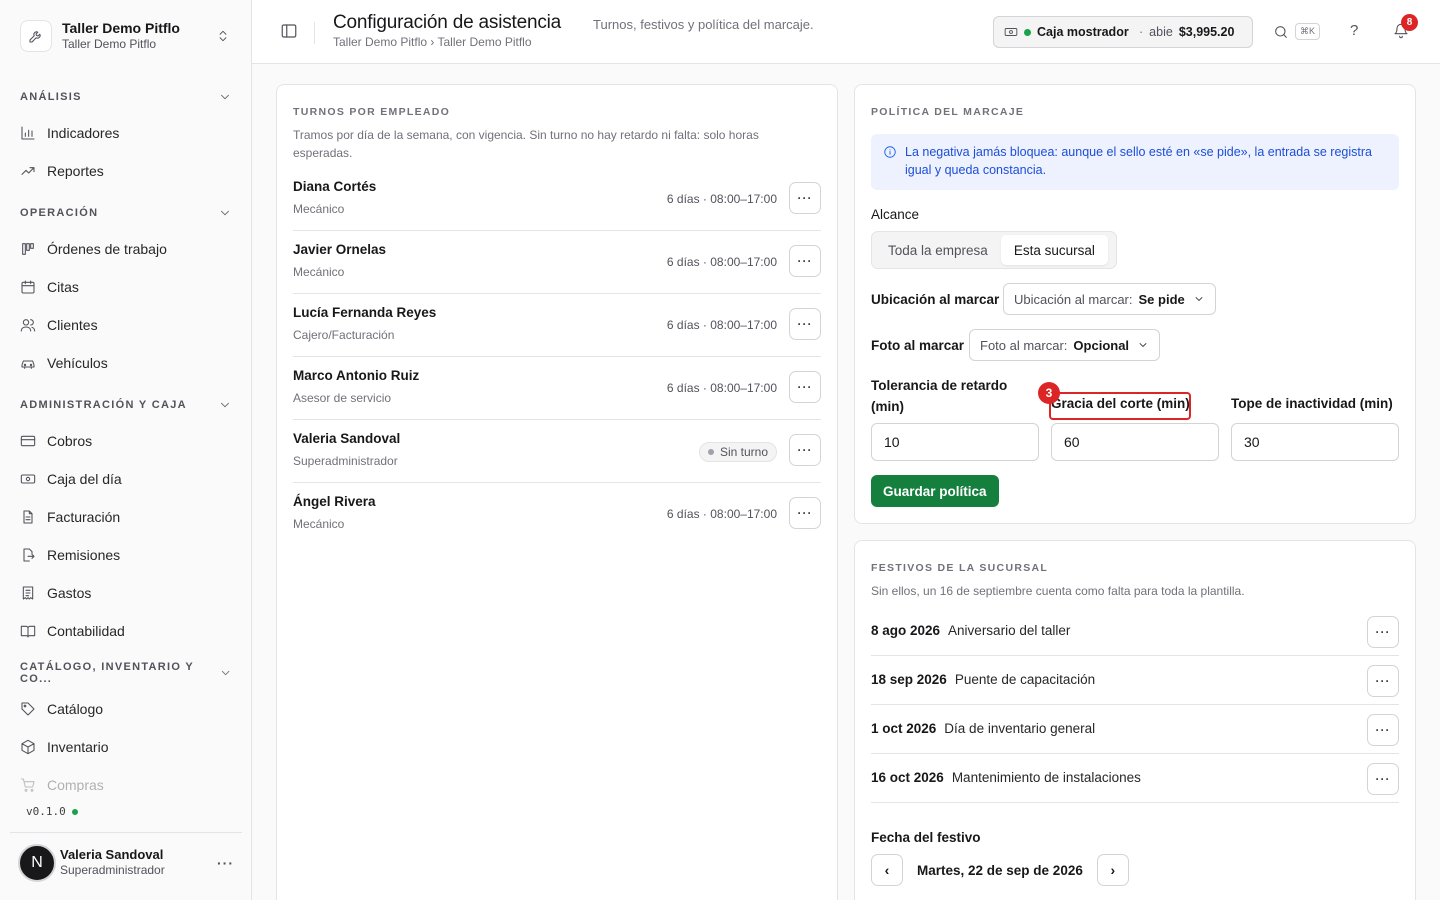 This screenshot has height=900, width=1440. I want to click on more-horizontal-icon: ···, so click(225, 863).